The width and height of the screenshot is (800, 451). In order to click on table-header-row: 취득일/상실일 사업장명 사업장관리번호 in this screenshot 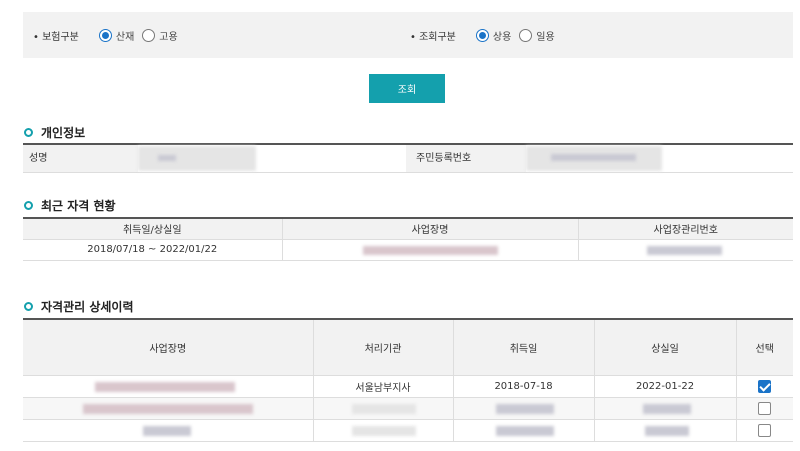, I will do `click(408, 229)`.